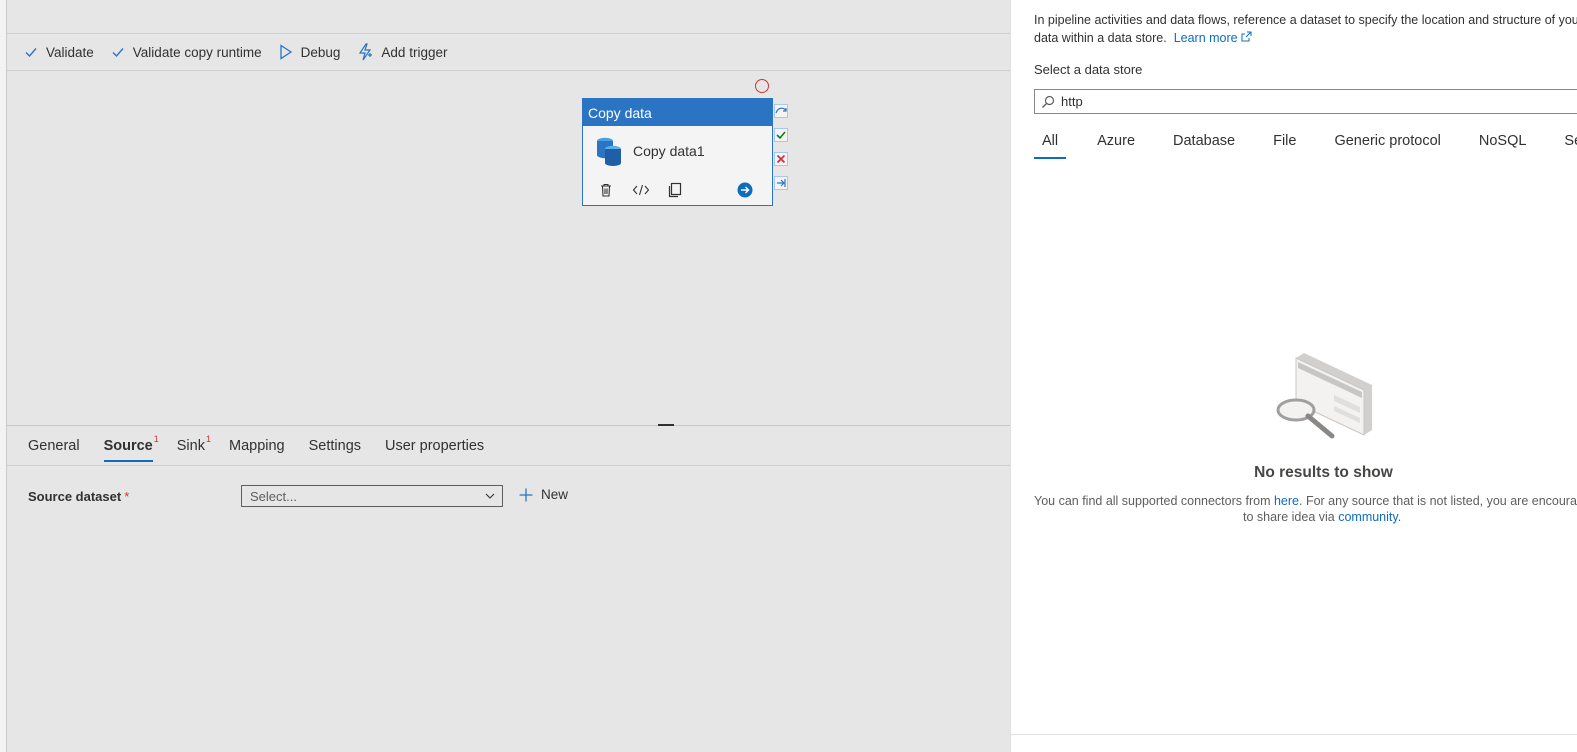 The height and width of the screenshot is (752, 1577). Describe the element at coordinates (70, 52) in the screenshot. I see `validate-label: Validate` at that location.